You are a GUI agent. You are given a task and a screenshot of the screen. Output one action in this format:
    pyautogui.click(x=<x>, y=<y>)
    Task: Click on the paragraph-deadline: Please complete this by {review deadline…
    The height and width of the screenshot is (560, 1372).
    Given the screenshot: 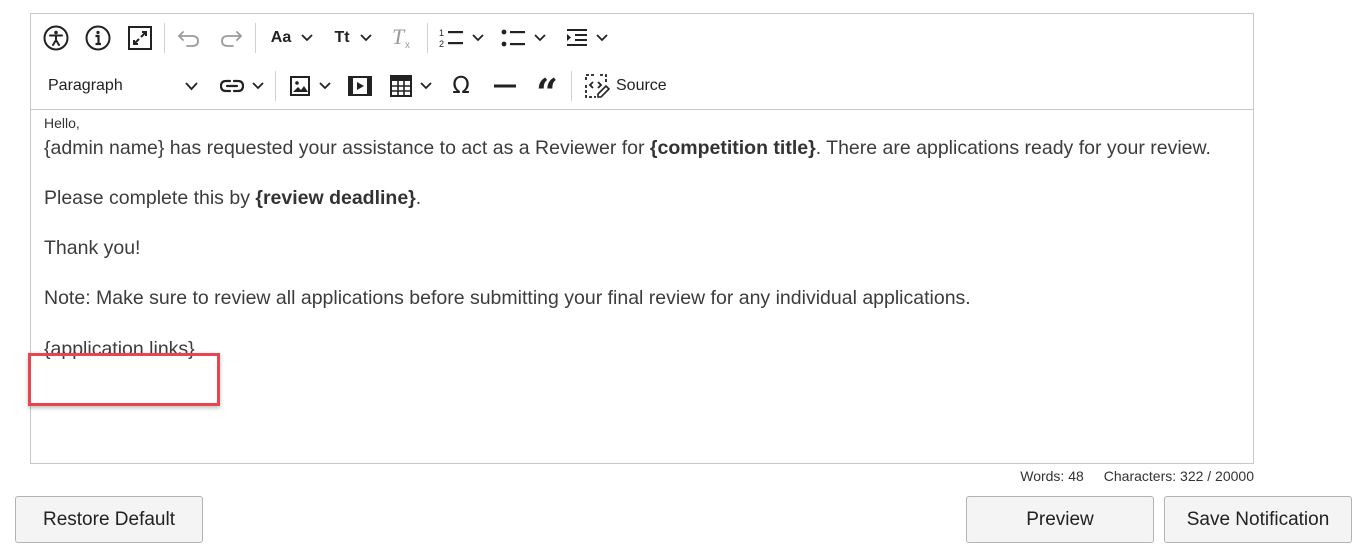 What is the action you would take?
    pyautogui.click(x=233, y=198)
    